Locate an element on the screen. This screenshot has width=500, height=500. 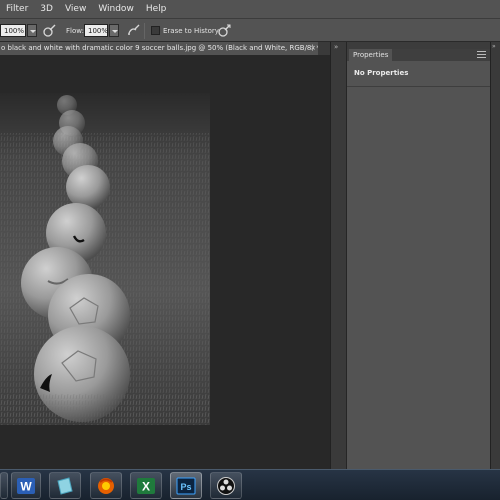
taskbar-photoshop: Ps is located at coordinates (186, 485).